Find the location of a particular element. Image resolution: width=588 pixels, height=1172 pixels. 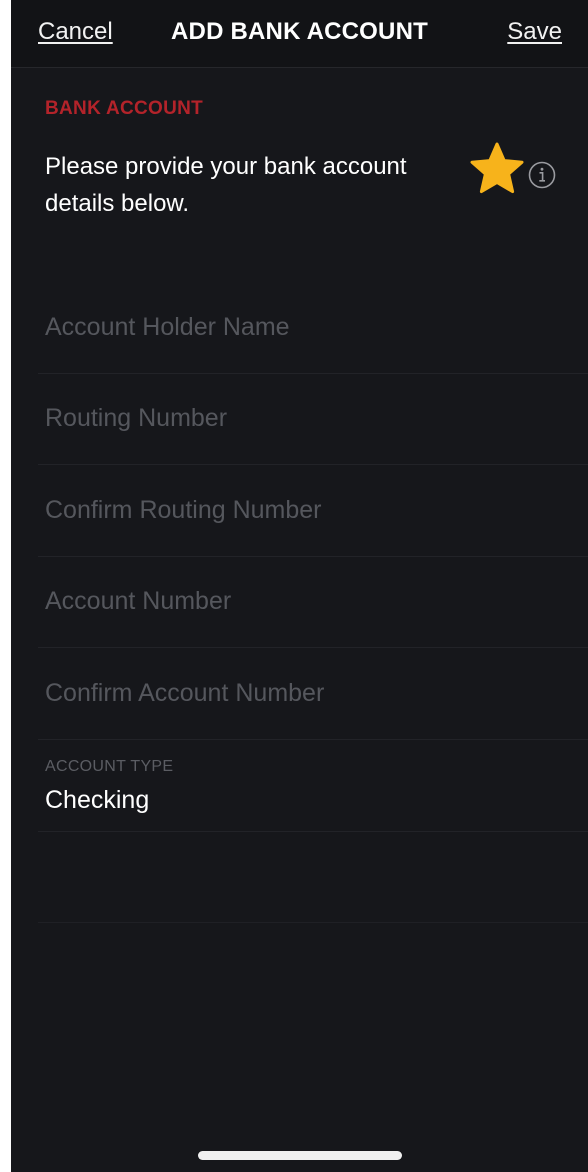

account-holder-name-field is located at coordinates (305, 327).